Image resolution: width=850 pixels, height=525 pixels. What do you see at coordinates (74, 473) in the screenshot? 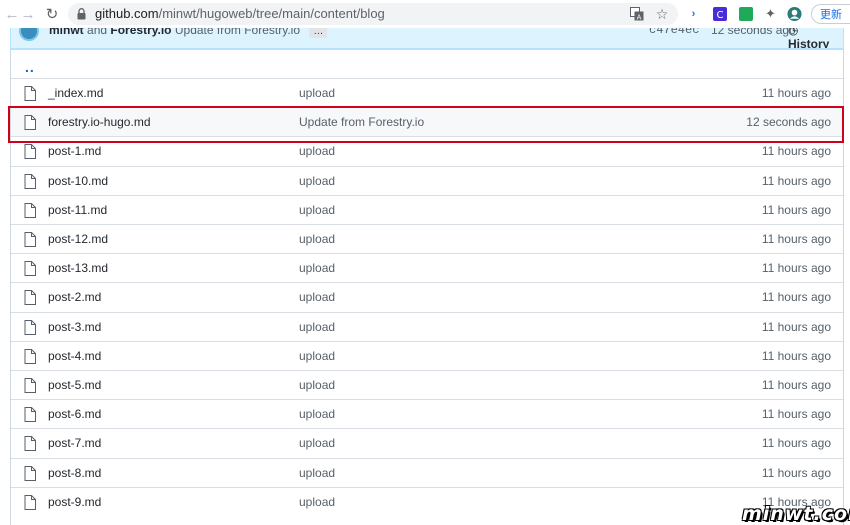
I see `file-name-link: post-8.md` at bounding box center [74, 473].